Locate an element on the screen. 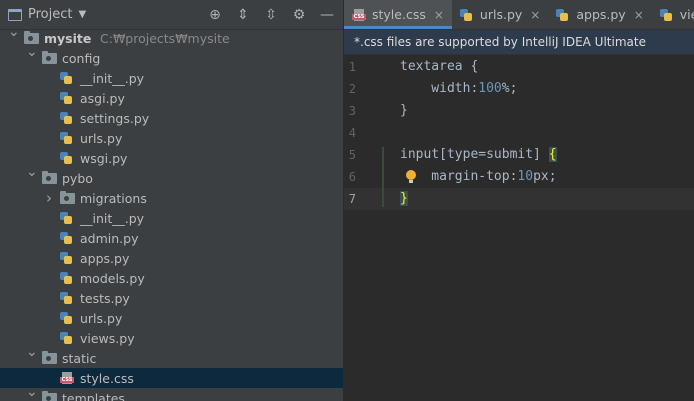 The height and width of the screenshot is (401, 694). line-number: 5 is located at coordinates (352, 155).